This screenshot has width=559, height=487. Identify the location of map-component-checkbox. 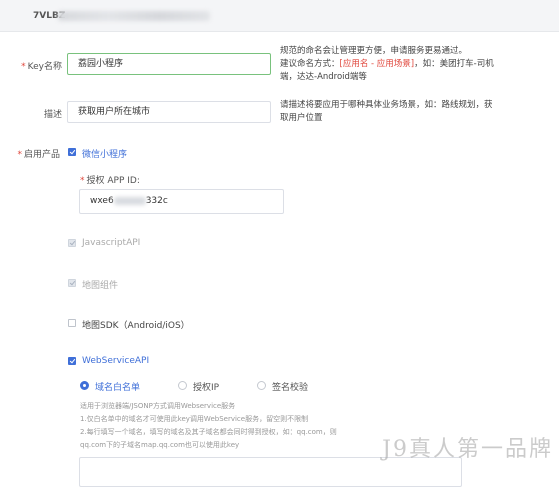
(72, 283).